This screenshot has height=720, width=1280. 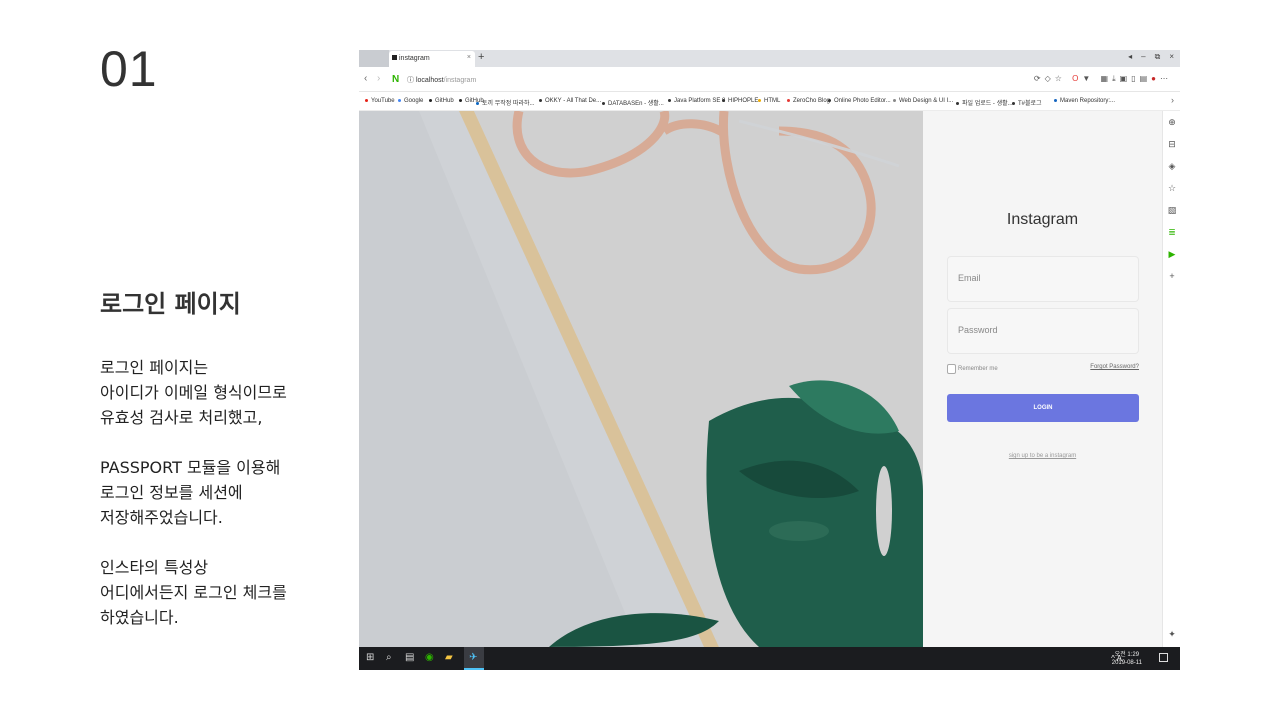 I want to click on login-button: LOGIN, so click(x=1043, y=408).